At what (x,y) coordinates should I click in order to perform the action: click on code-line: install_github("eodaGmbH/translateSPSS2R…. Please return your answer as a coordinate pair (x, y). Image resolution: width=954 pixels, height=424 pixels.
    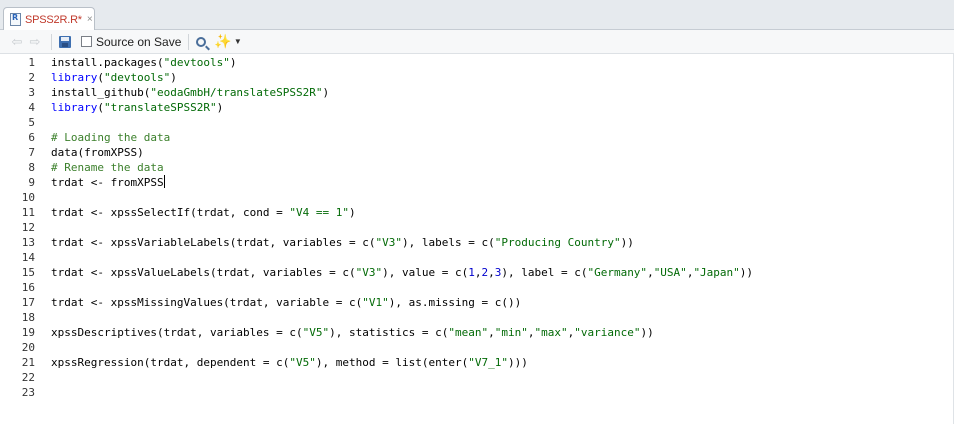
    Looking at the image, I should click on (190, 92).